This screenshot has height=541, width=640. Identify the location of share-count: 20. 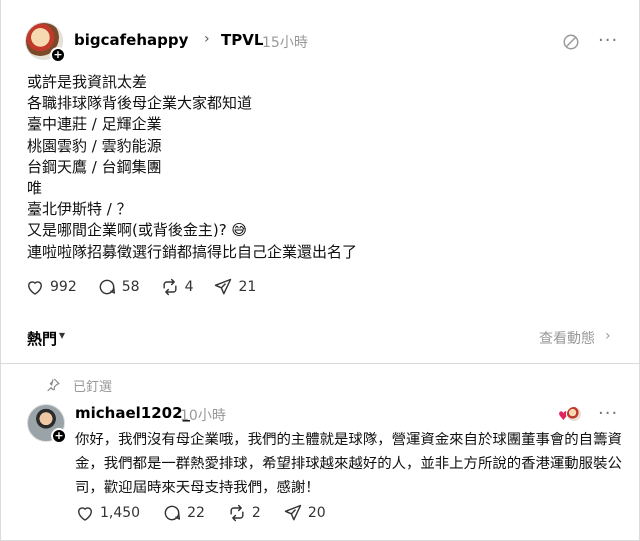
(316, 513).